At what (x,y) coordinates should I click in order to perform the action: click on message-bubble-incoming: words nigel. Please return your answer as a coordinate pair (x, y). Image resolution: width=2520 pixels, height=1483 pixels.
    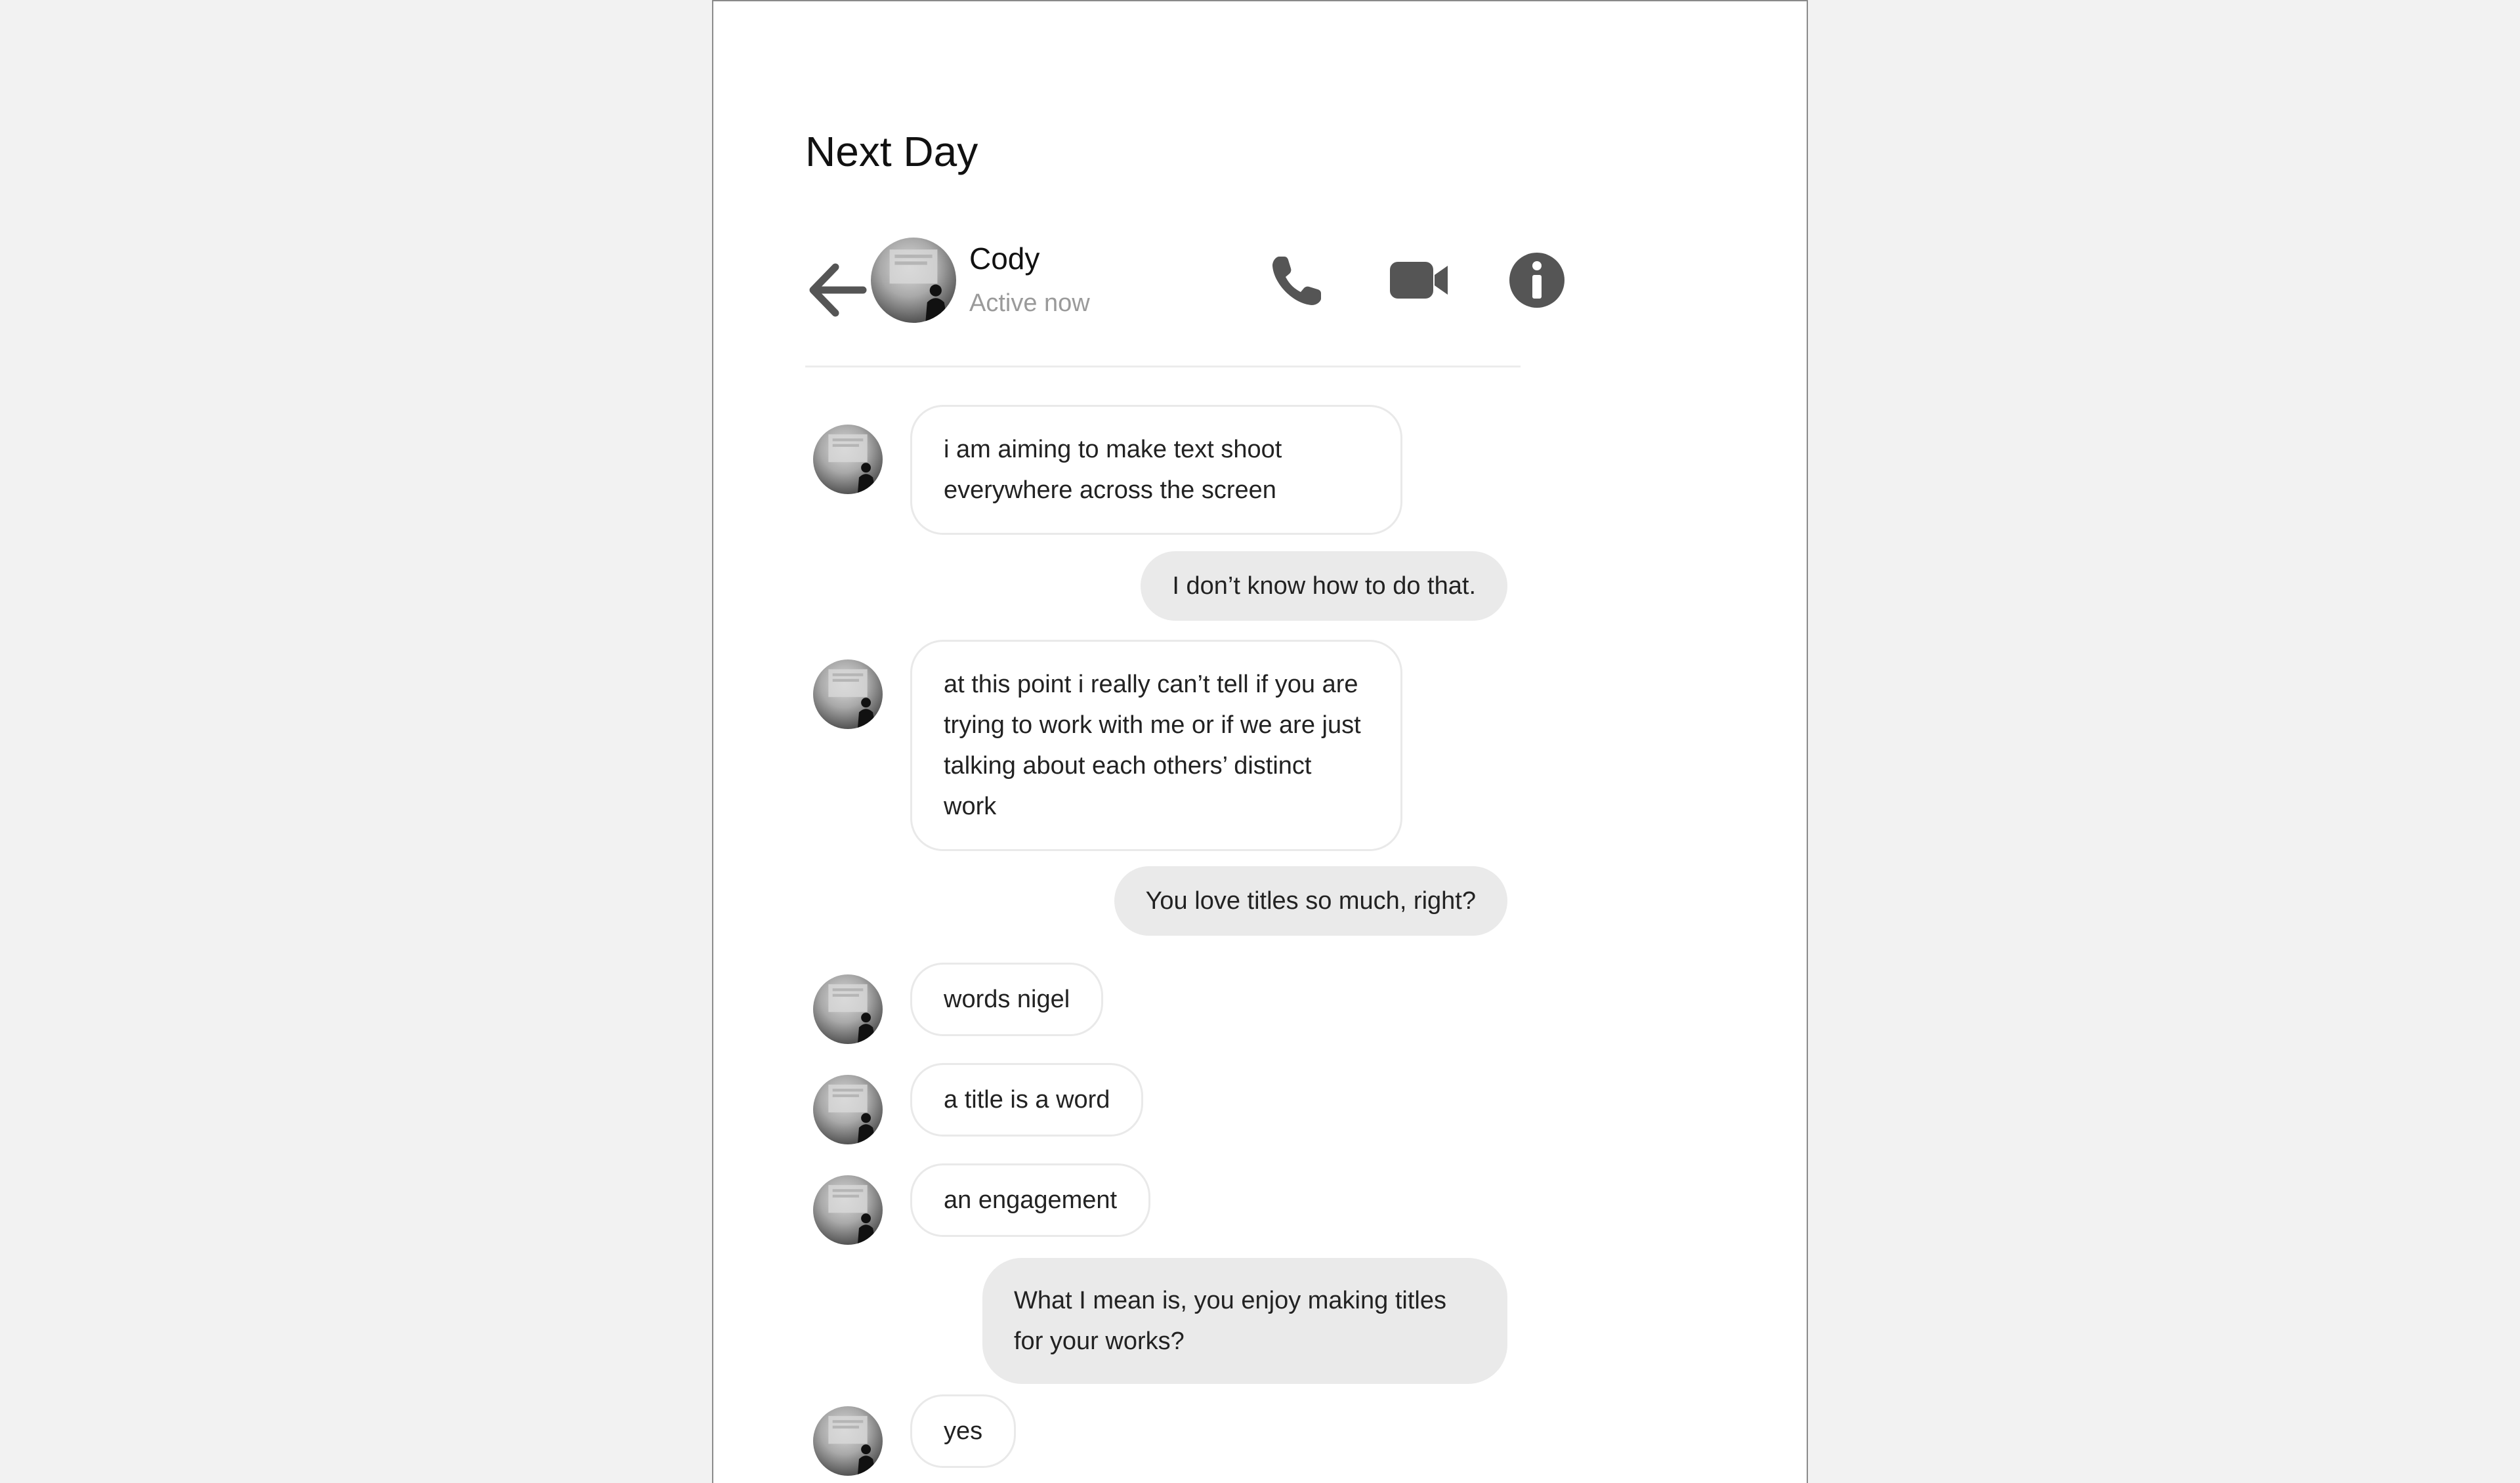
    Looking at the image, I should click on (1007, 999).